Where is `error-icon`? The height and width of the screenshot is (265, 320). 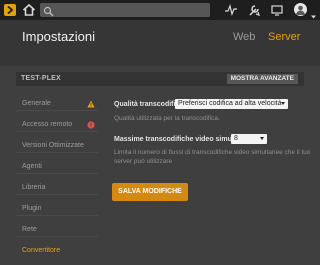
error-icon is located at coordinates (91, 125).